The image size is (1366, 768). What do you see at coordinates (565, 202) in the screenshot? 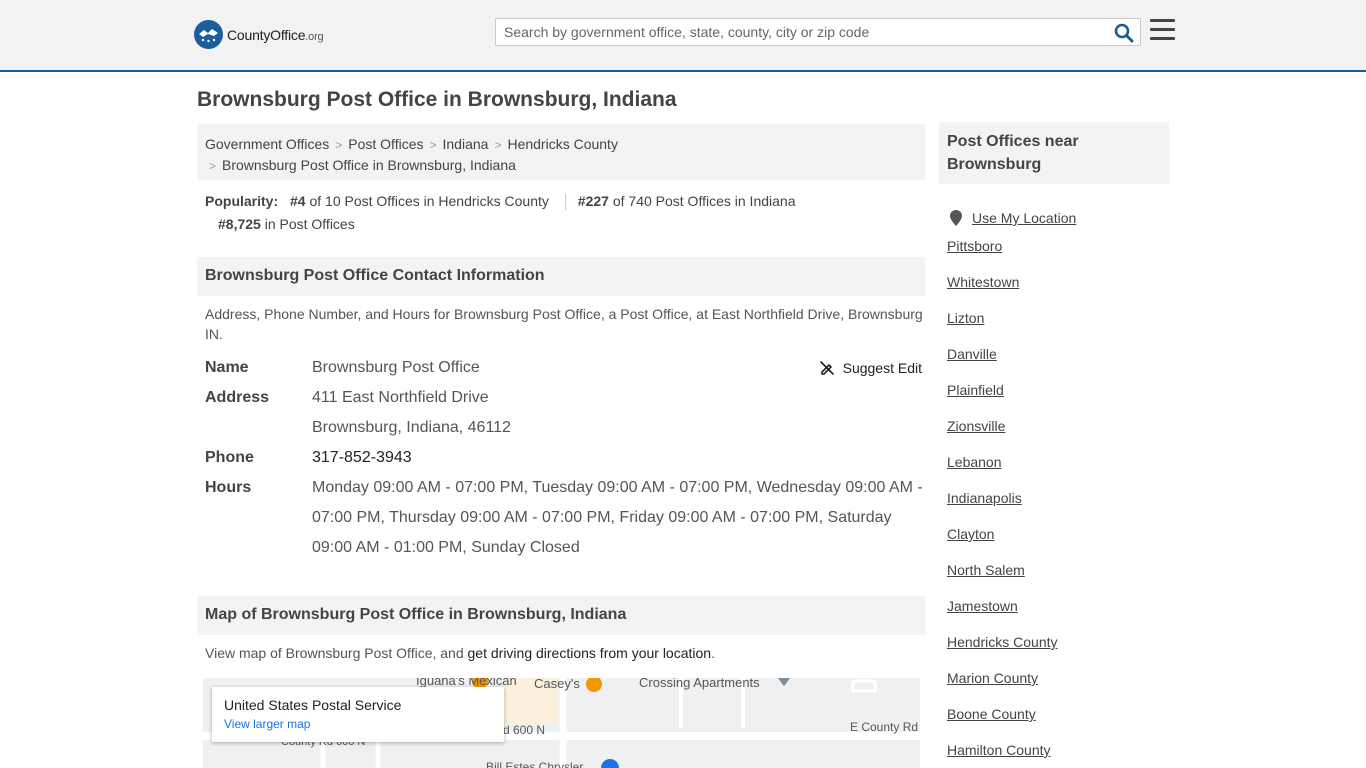
I see `divider` at bounding box center [565, 202].